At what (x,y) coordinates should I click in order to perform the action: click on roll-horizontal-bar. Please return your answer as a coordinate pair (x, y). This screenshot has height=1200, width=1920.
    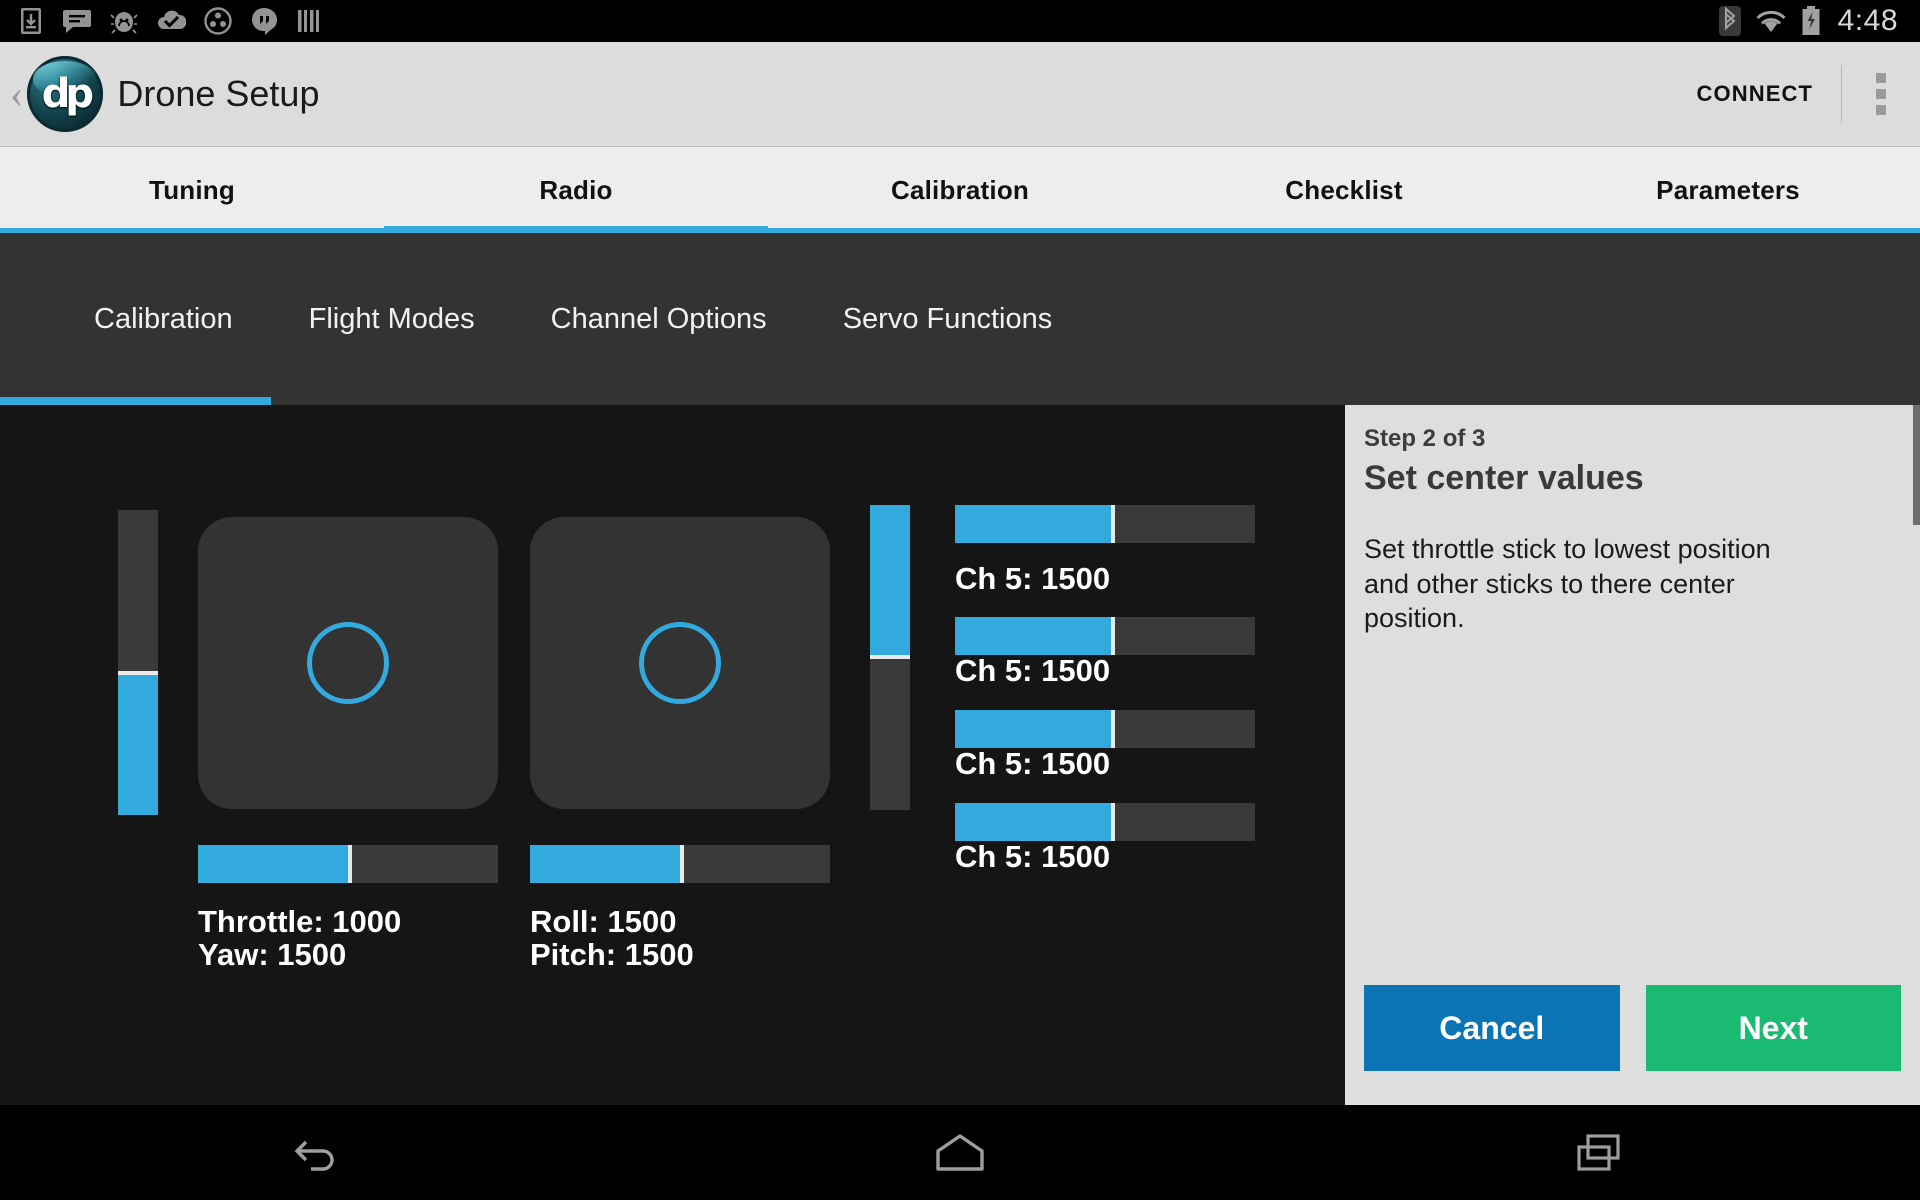
    Looking at the image, I should click on (680, 864).